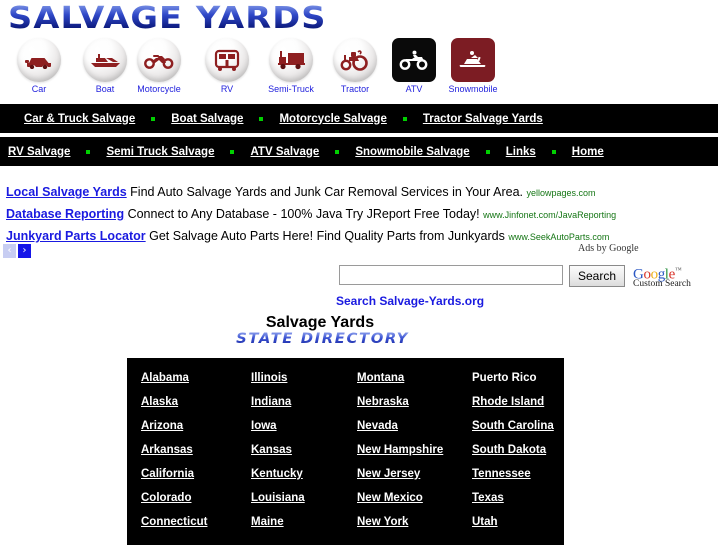 The width and height of the screenshot is (727, 545). Describe the element at coordinates (160, 152) in the screenshot. I see `nav-link-semi-truck-salvage: Semi Truck Salvage` at that location.